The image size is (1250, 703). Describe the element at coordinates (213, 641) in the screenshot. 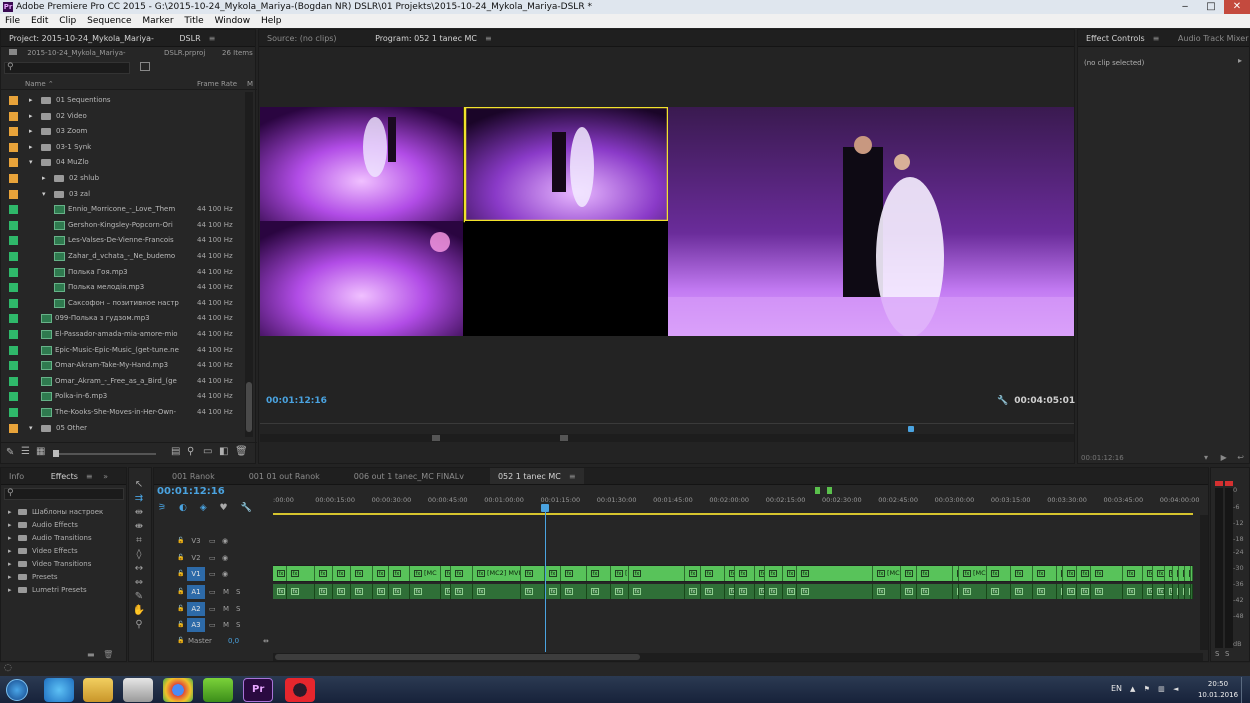

I see `master-track-header: 🔓 Master 0,0 ⇹` at that location.